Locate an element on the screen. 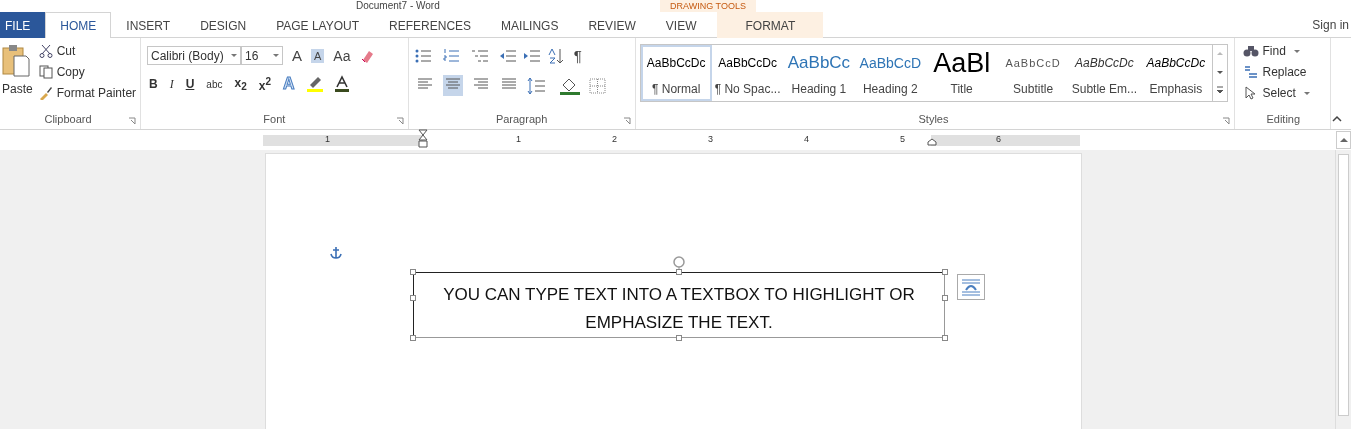 The image size is (1351, 429). replace-button: Replace is located at coordinates (1283, 72).